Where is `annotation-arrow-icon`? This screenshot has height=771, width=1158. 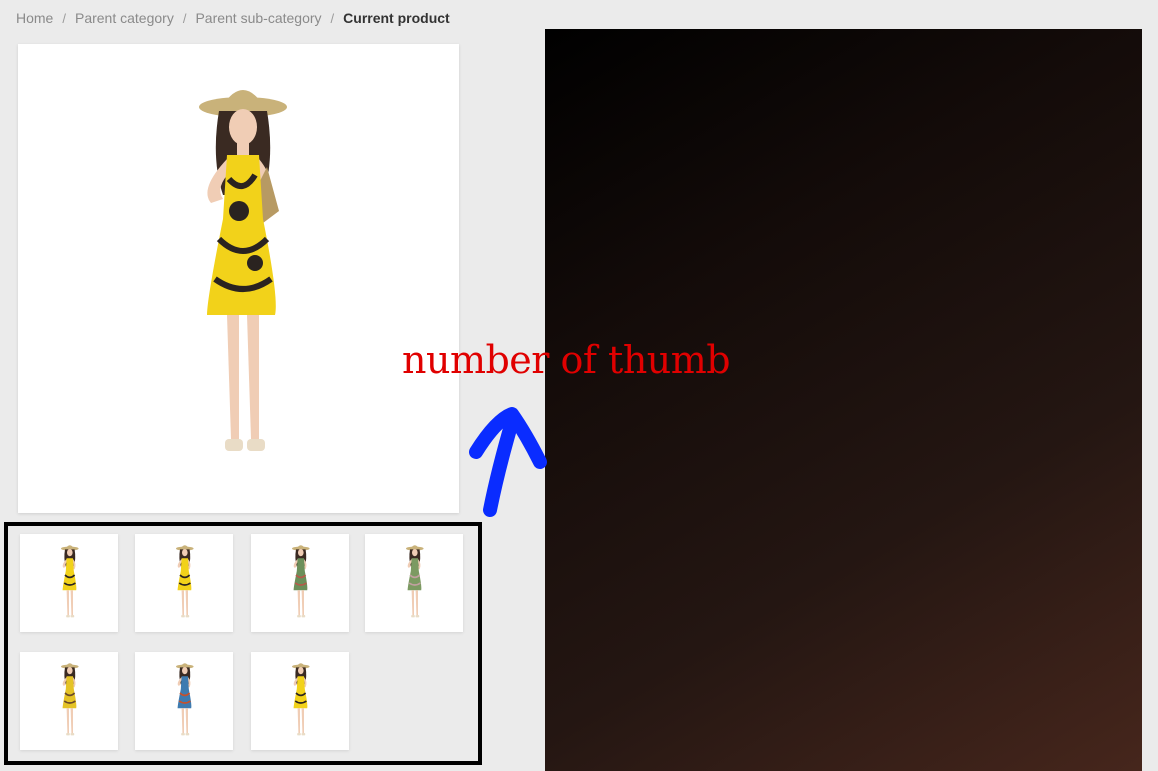
annotation-arrow-icon is located at coordinates (508, 462).